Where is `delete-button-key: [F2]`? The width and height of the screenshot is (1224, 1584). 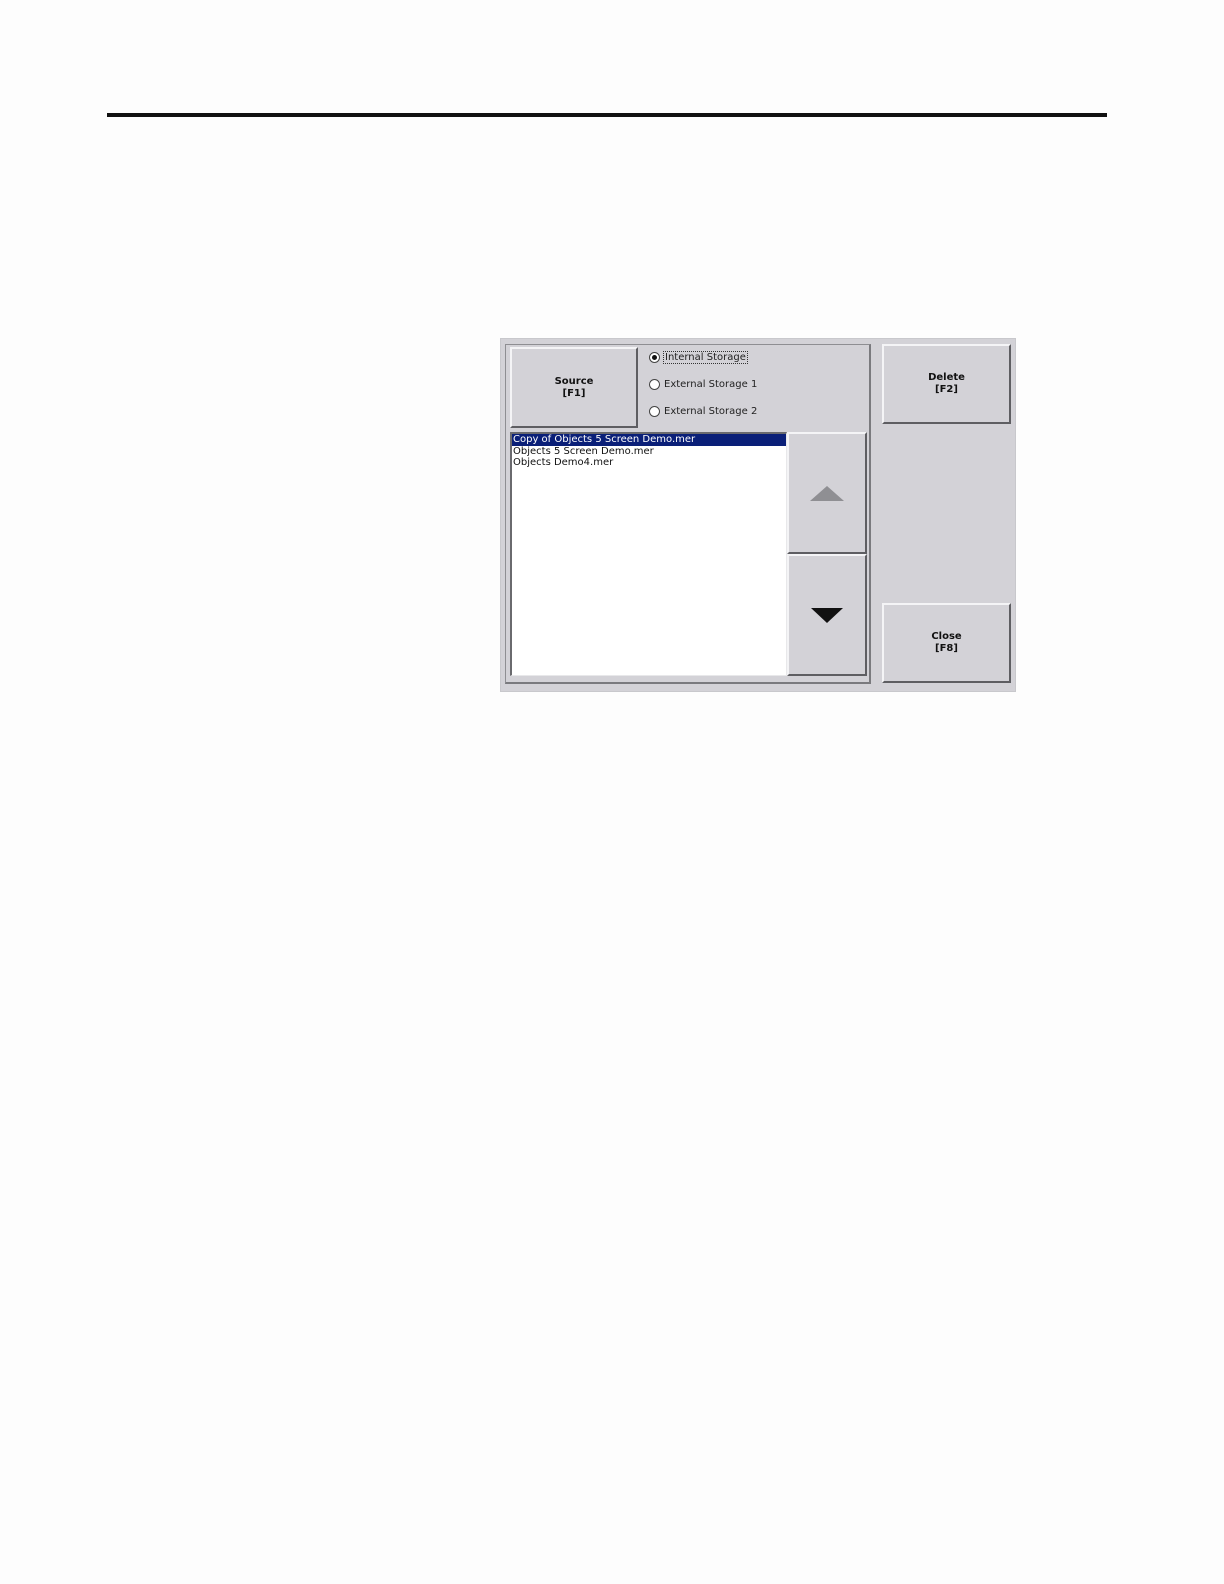 delete-button-key: [F2] is located at coordinates (946, 389).